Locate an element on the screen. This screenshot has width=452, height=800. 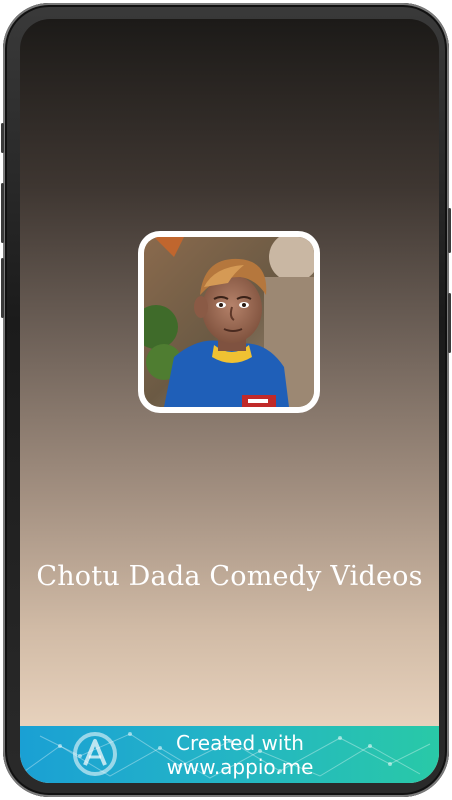
phone-power-button is located at coordinates (449, 230).